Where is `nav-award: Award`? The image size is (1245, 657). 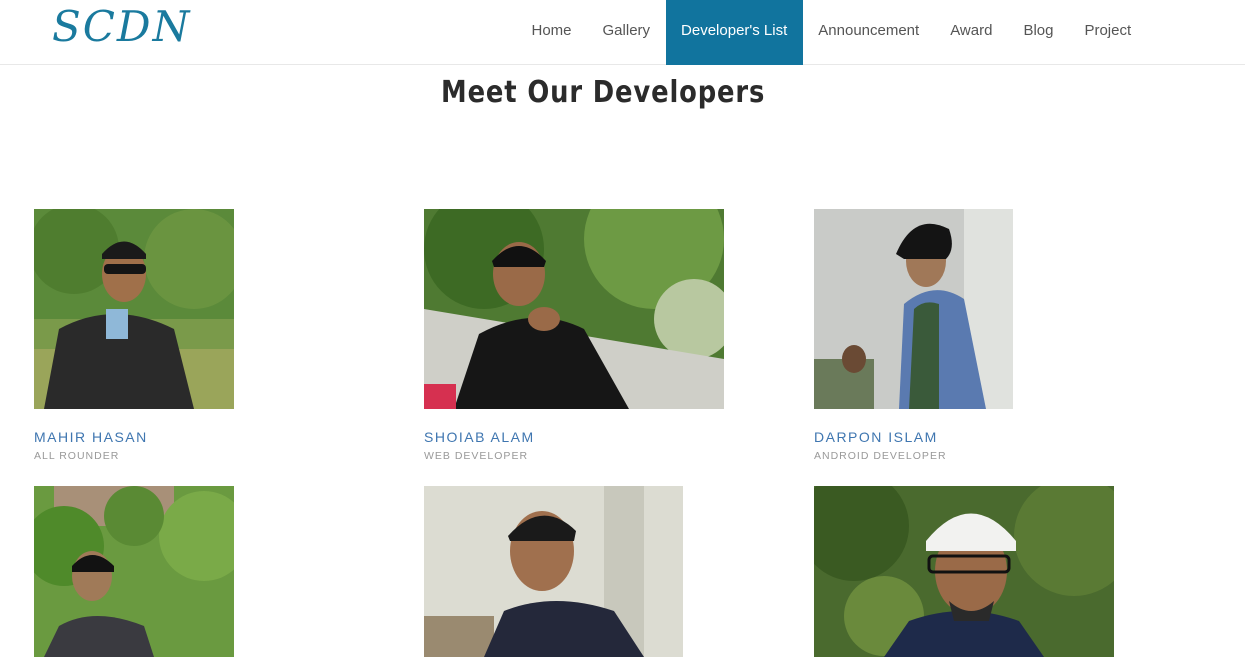
nav-award: Award is located at coordinates (971, 32).